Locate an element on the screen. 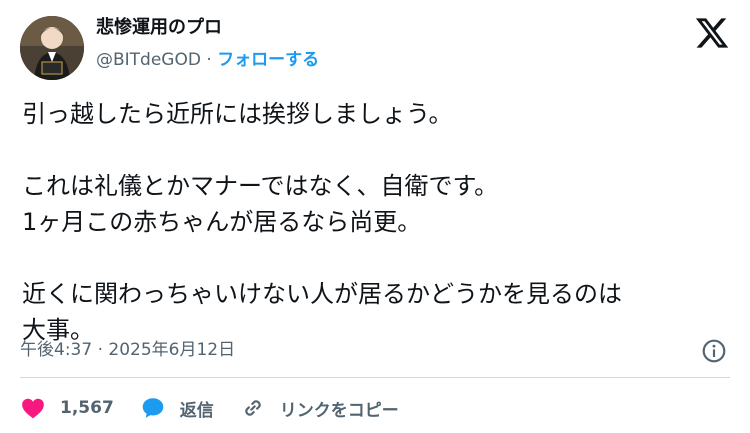 This screenshot has width=750, height=433. heart-icon is located at coordinates (33, 408).